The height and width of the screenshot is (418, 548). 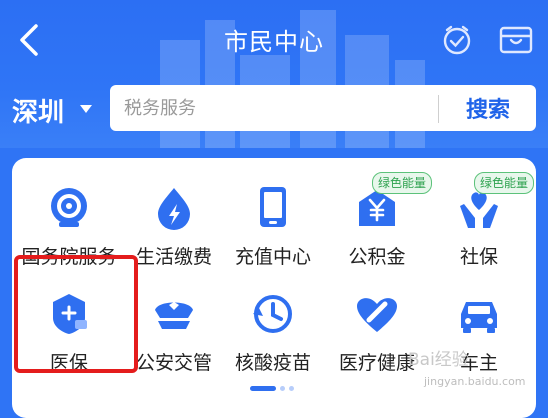 I want to click on highlight-box, so click(x=76, y=314).